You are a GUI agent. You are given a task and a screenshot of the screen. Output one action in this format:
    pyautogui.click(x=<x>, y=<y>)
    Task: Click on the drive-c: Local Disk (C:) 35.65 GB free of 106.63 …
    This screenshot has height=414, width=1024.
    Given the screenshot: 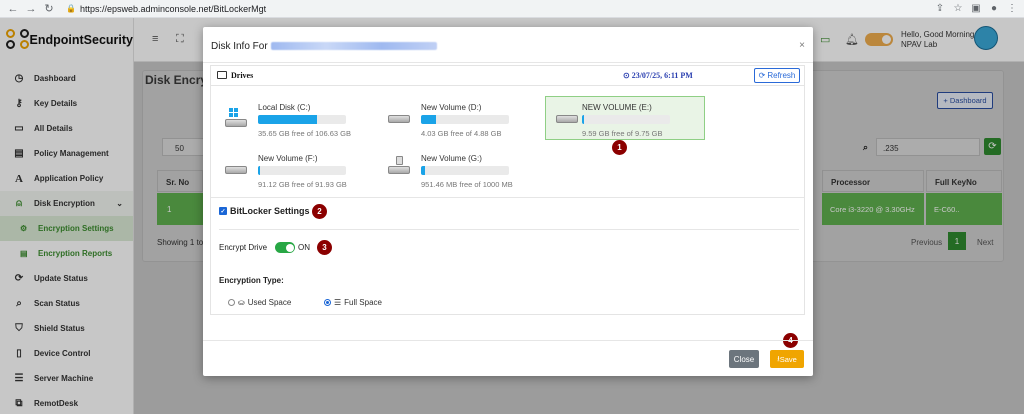 What is the action you would take?
    pyautogui.click(x=293, y=119)
    